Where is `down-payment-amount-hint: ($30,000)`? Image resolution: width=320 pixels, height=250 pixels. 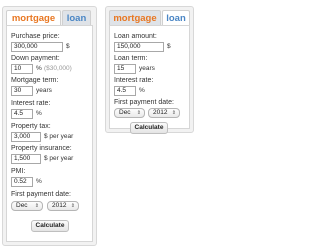
down-payment-amount-hint: ($30,000) is located at coordinates (58, 68).